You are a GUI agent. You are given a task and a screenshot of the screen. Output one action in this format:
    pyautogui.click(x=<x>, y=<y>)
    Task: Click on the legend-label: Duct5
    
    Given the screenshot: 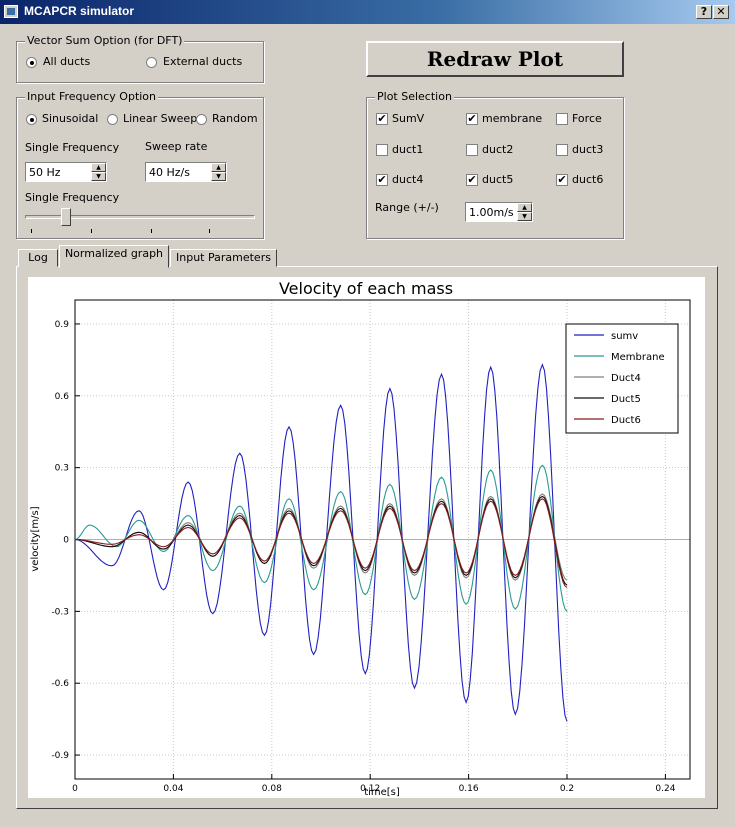 What is the action you would take?
    pyautogui.click(x=626, y=399)
    